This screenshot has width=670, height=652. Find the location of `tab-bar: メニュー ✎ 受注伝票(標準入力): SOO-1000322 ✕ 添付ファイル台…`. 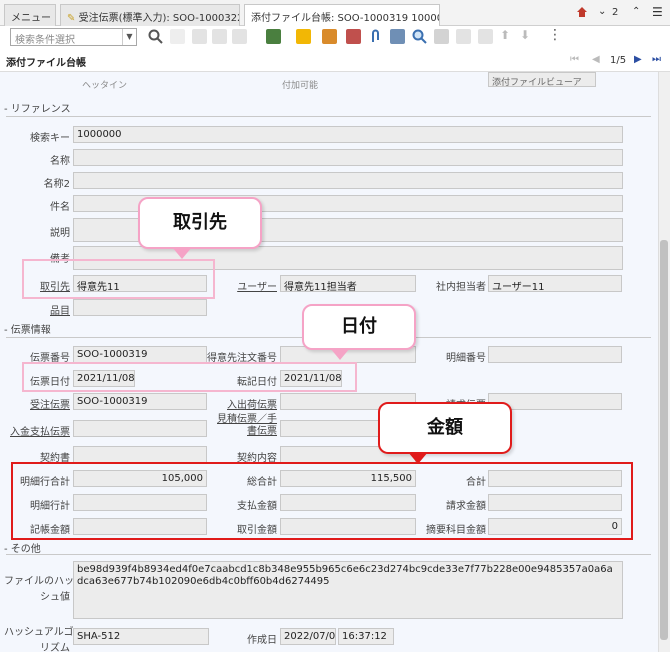

tab-bar: メニュー ✎ 受注伝票(標準入力): SOO-1000322 ✕ 添付ファイル台… is located at coordinates (335, 13).